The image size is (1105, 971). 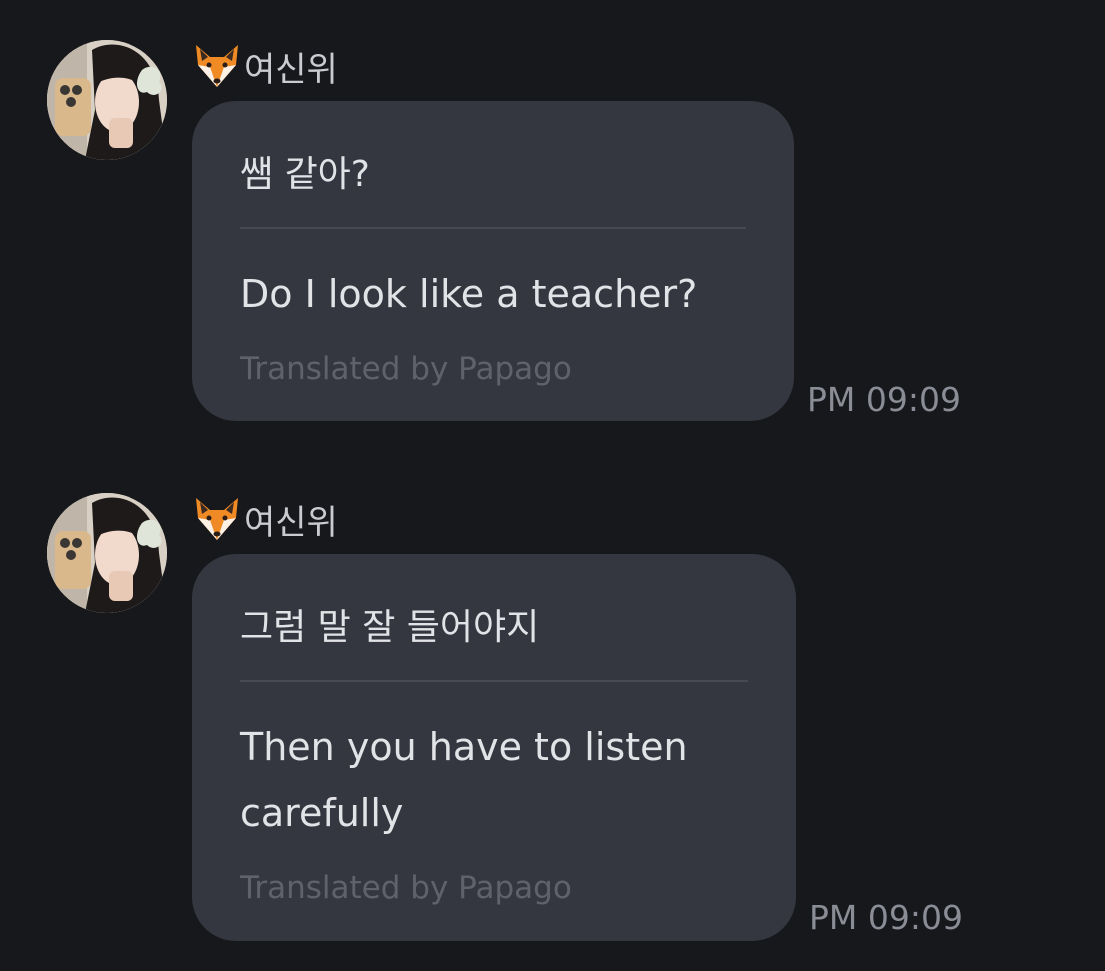 What do you see at coordinates (469, 294) in the screenshot?
I see `translated-text: Do I look like a teacher?` at bounding box center [469, 294].